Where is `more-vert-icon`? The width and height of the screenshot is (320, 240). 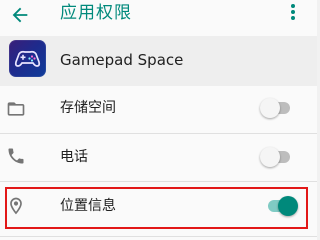 more-vert-icon is located at coordinates (293, 13).